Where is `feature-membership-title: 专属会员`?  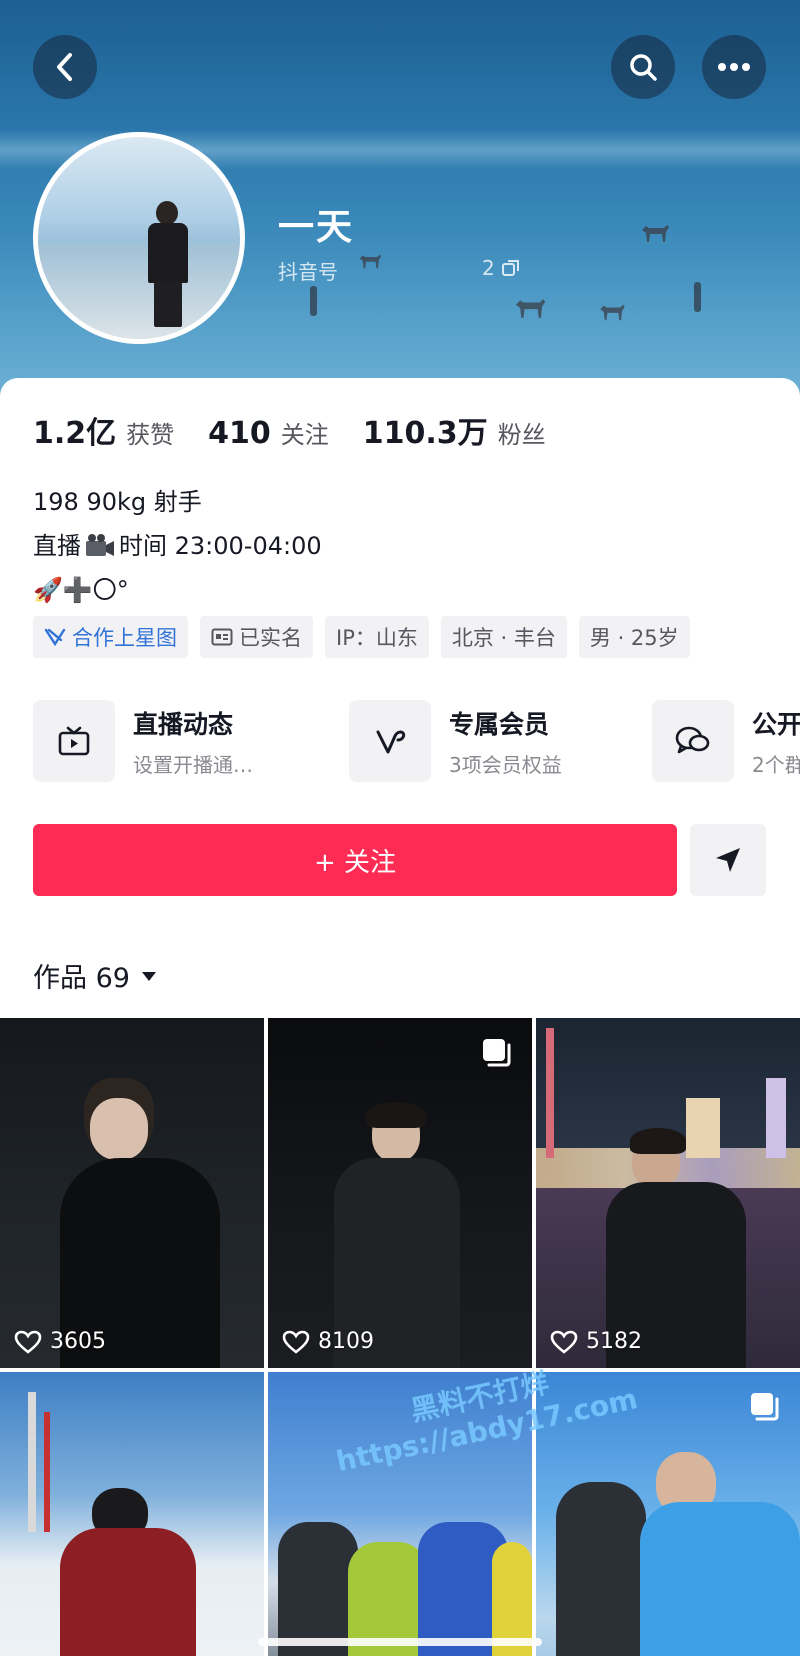 feature-membership-title: 专属会员 is located at coordinates (499, 724).